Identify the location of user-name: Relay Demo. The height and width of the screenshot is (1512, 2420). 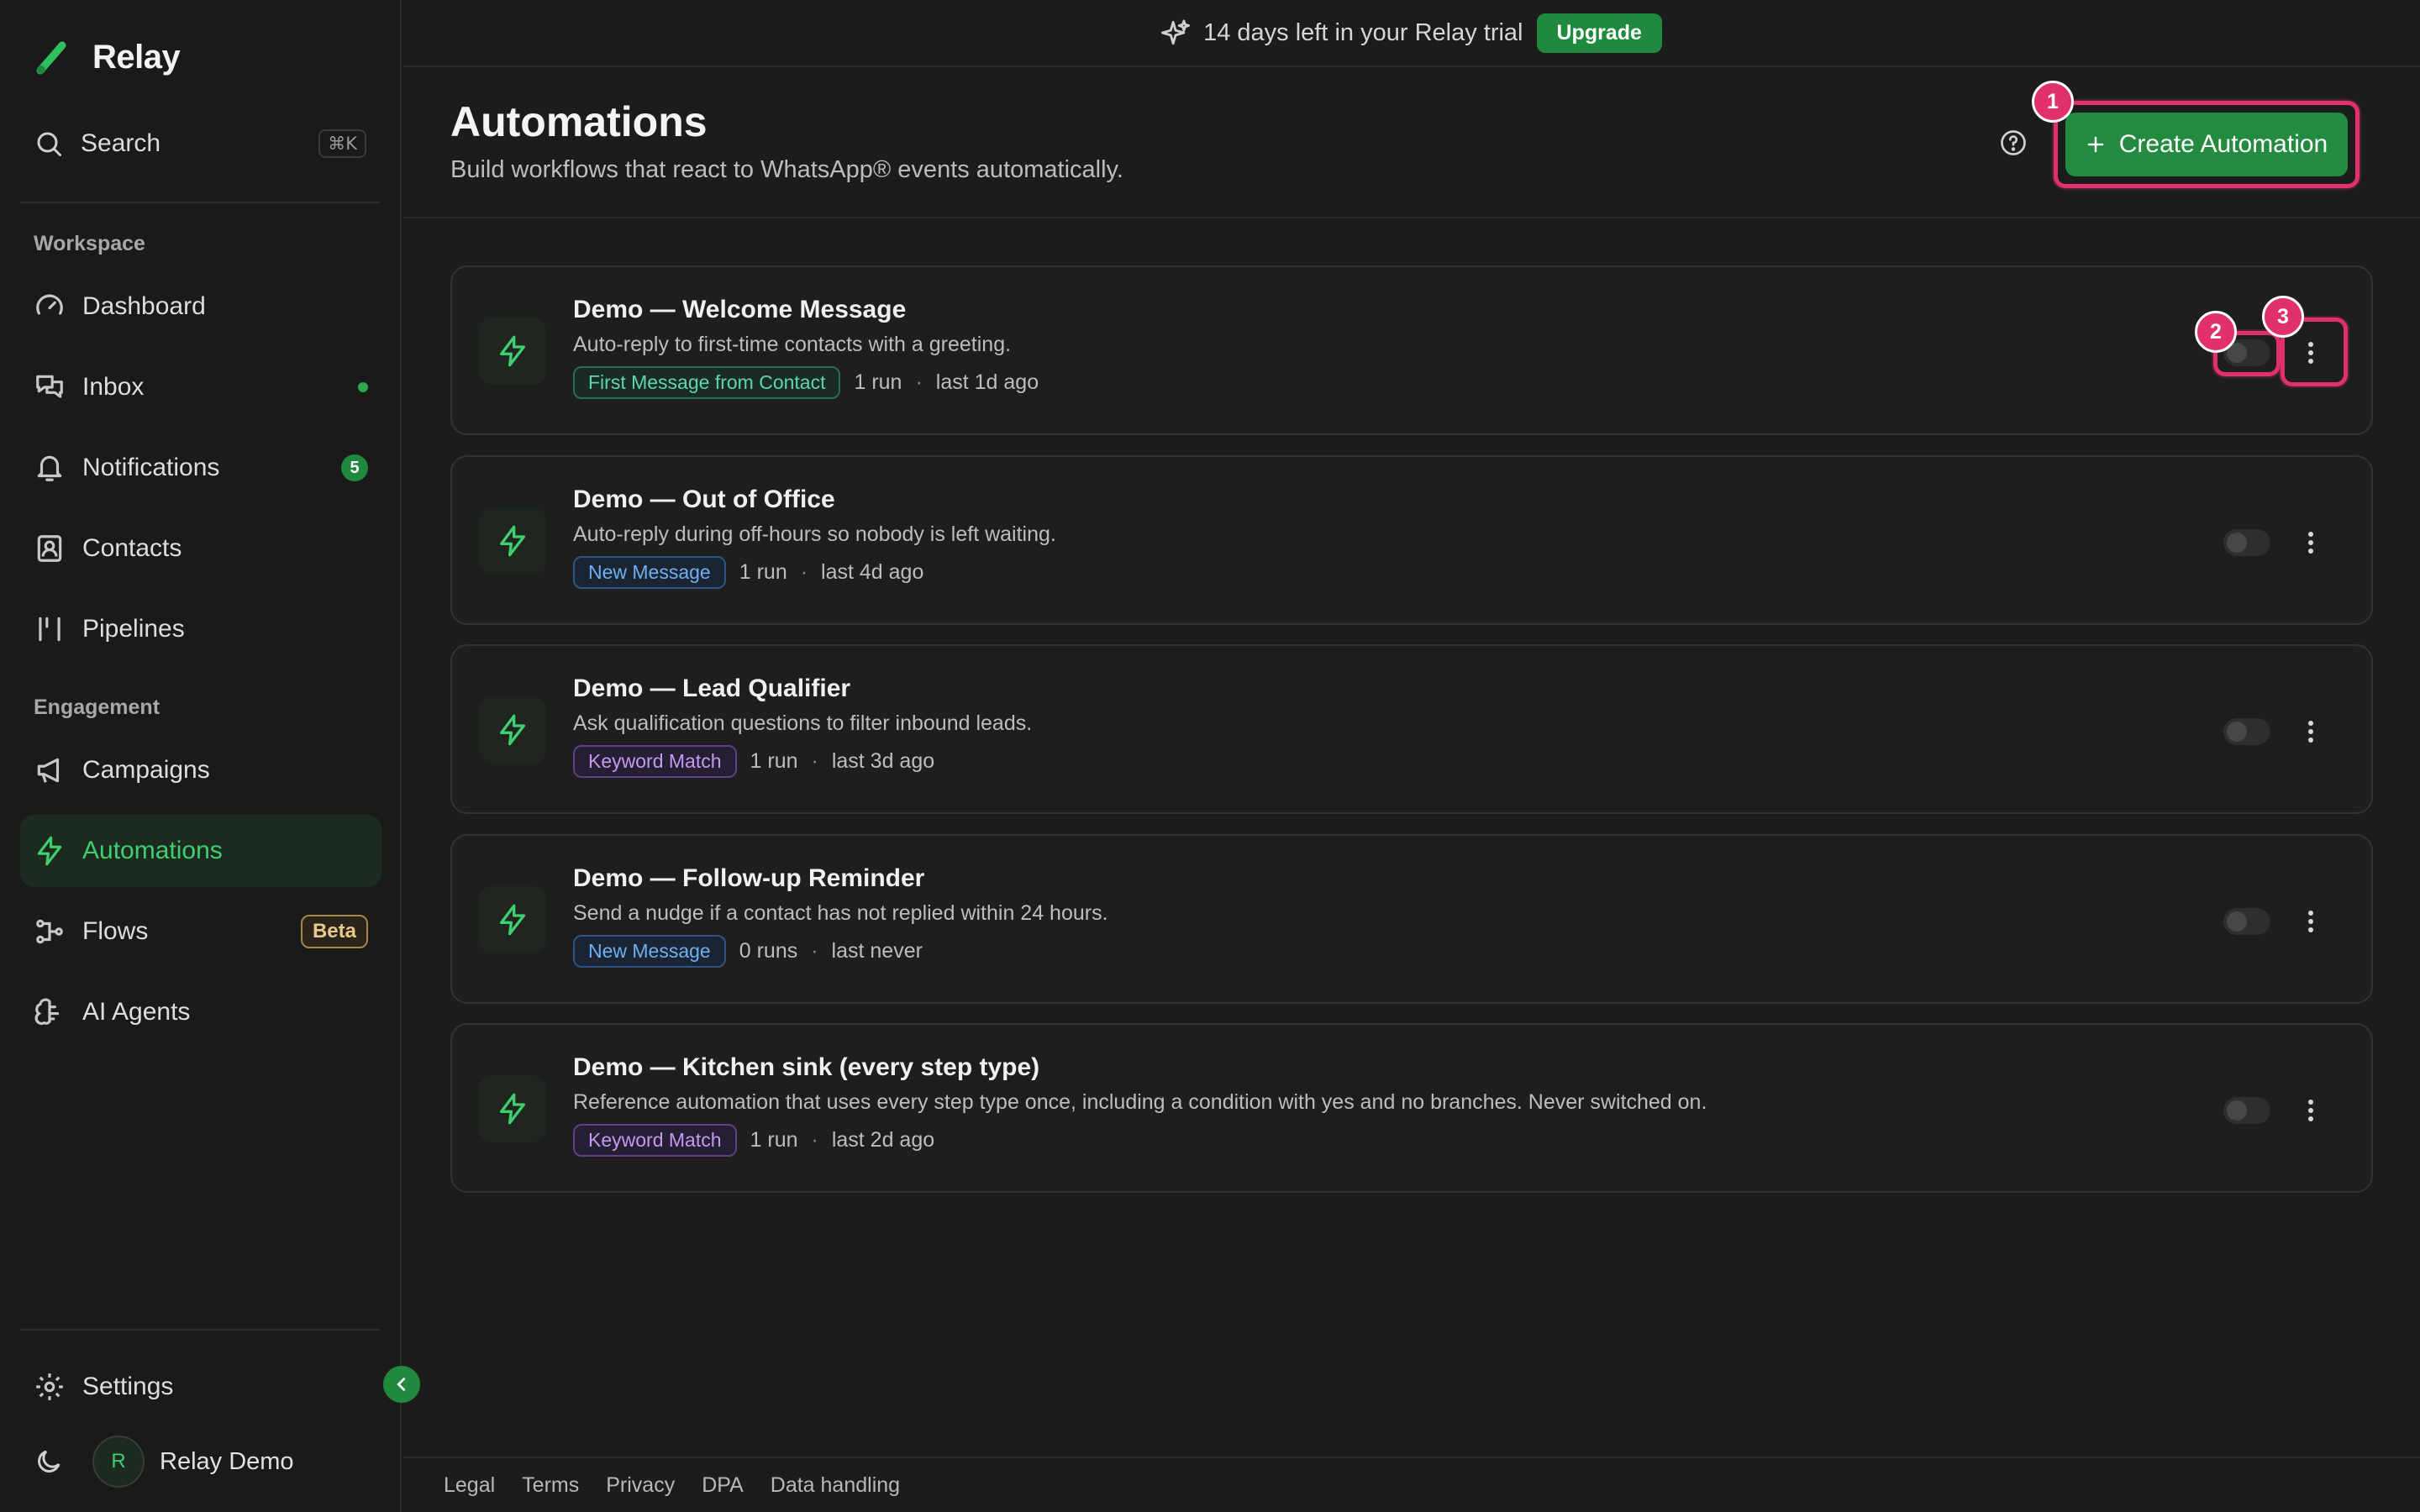
(227, 1461).